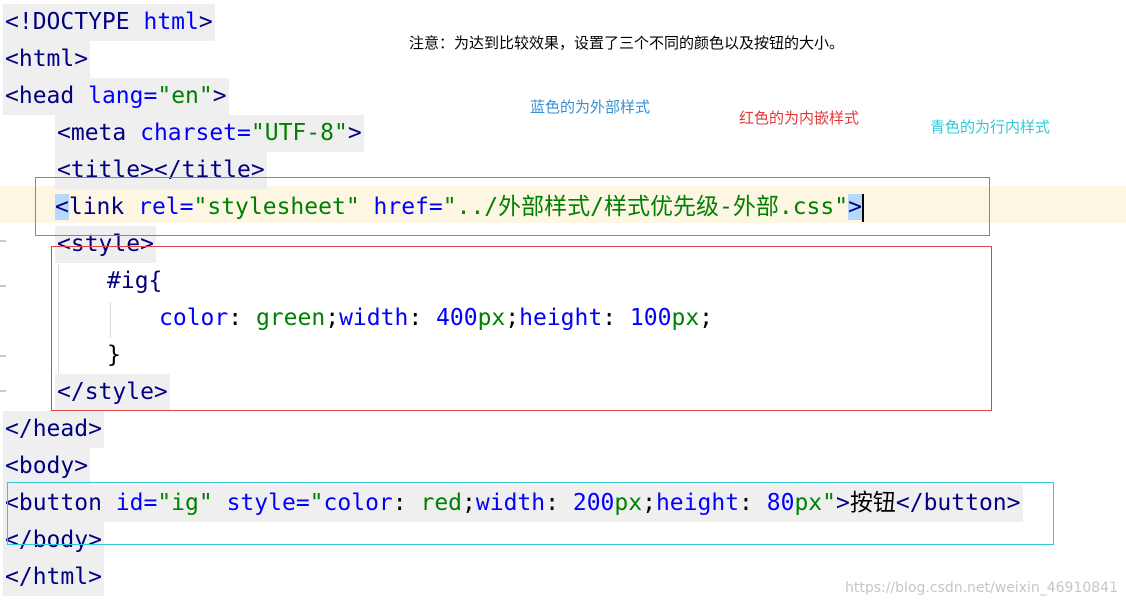 The width and height of the screenshot is (1126, 604). What do you see at coordinates (590, 107) in the screenshot?
I see `blue-label: 蓝色的为外部样式` at bounding box center [590, 107].